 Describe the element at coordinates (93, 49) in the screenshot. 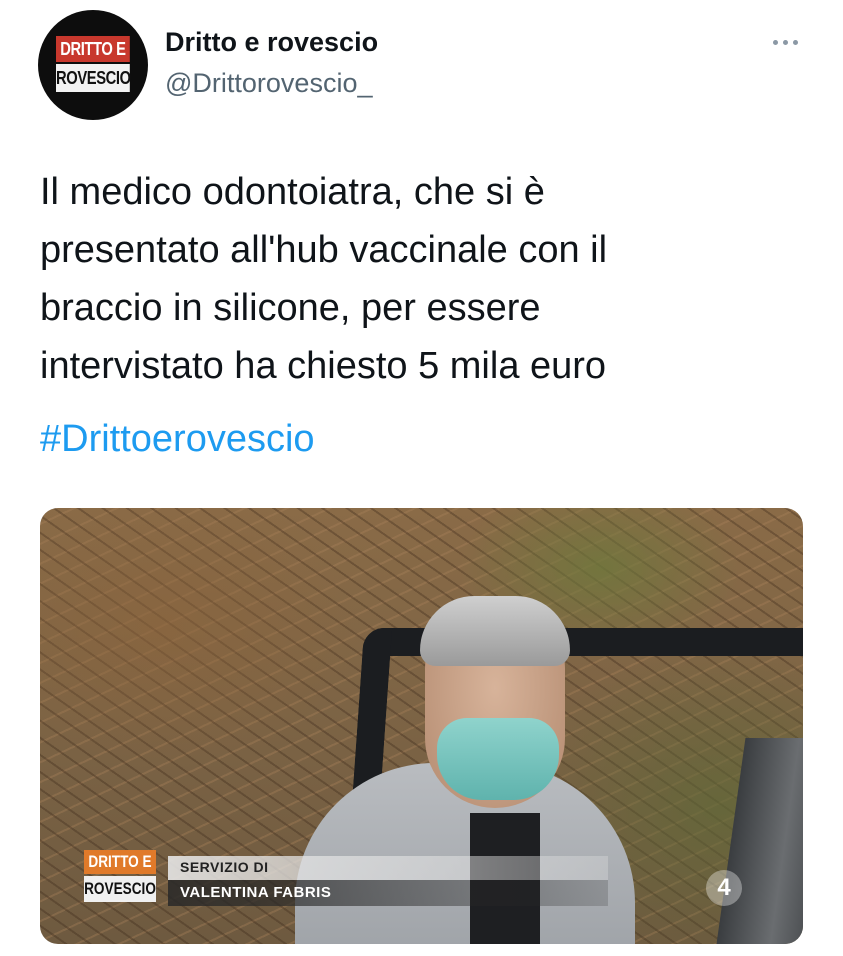

I see `logo-line1: DRITTO E` at that location.